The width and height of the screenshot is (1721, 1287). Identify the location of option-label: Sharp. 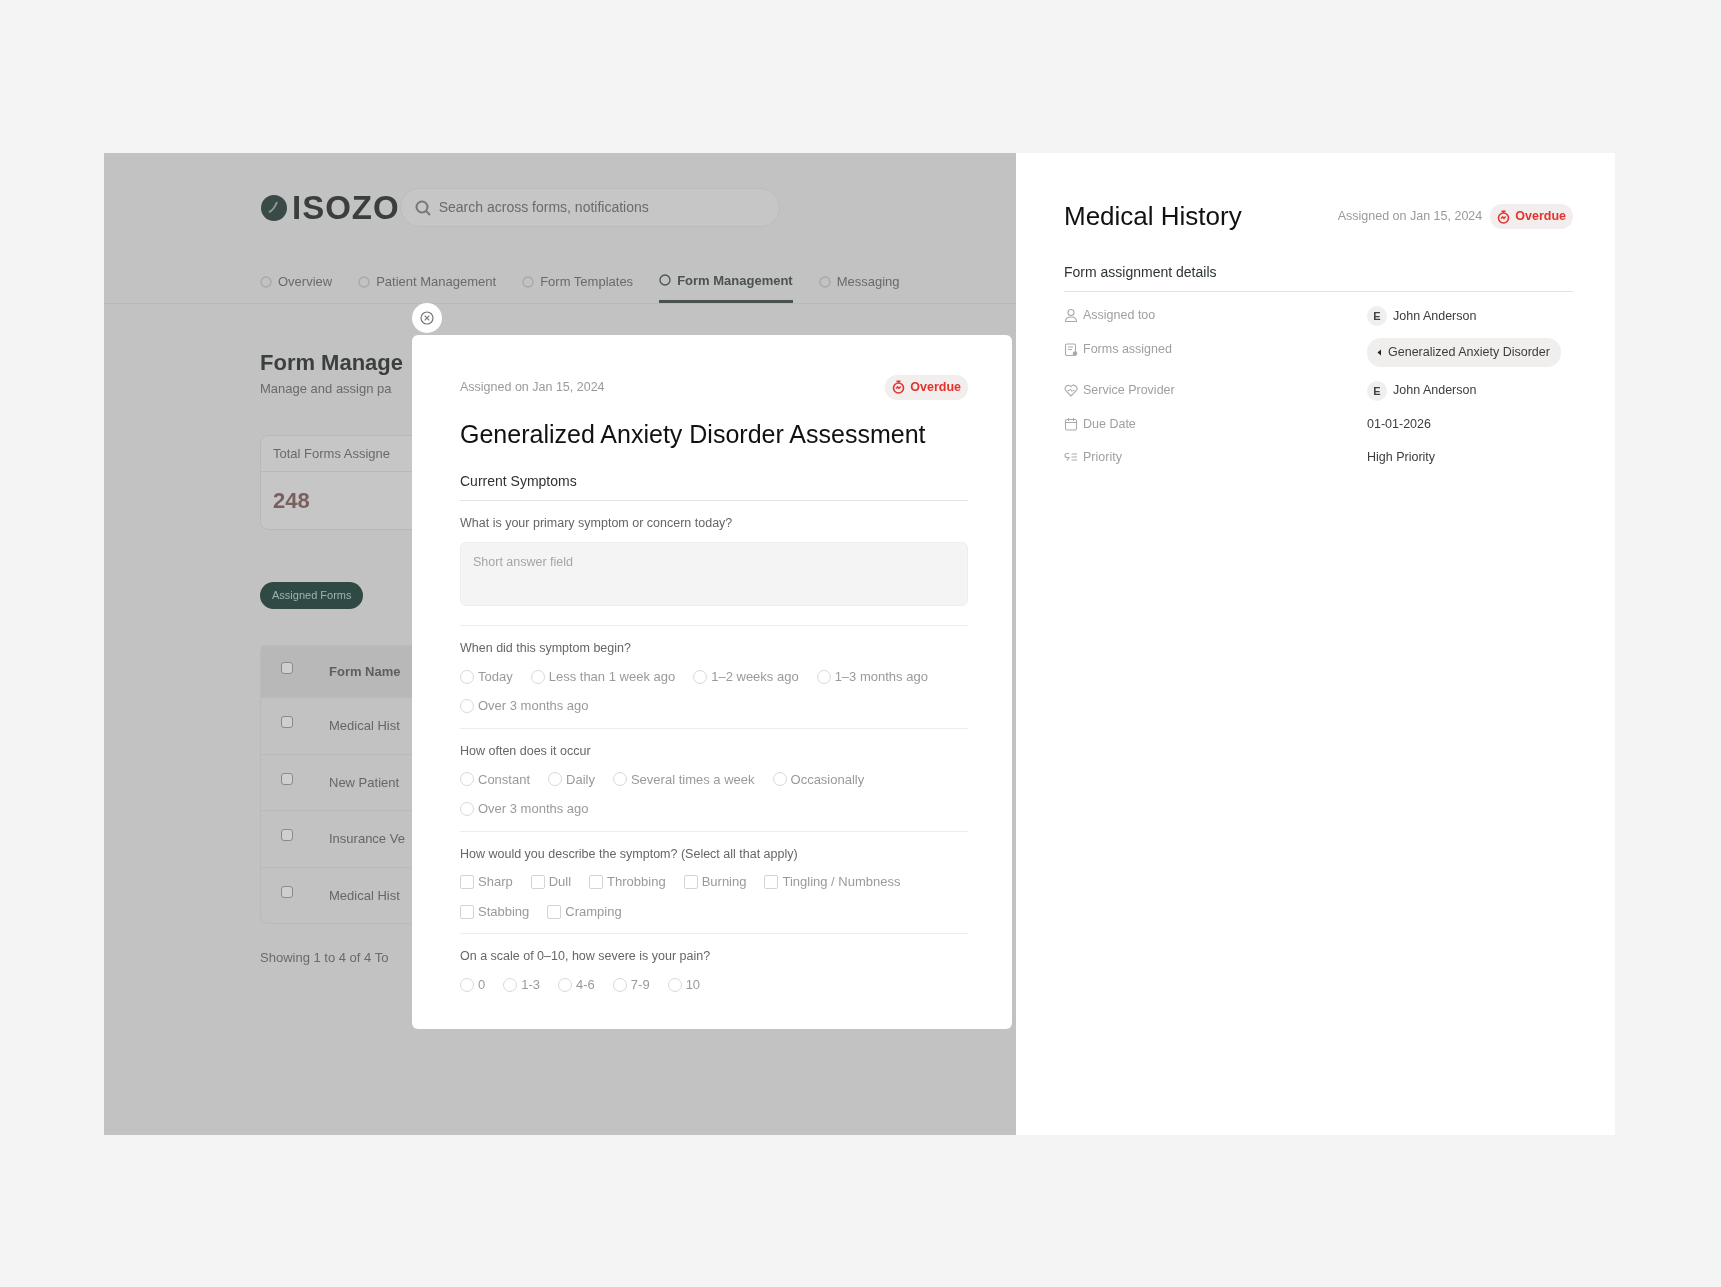
(495, 882).